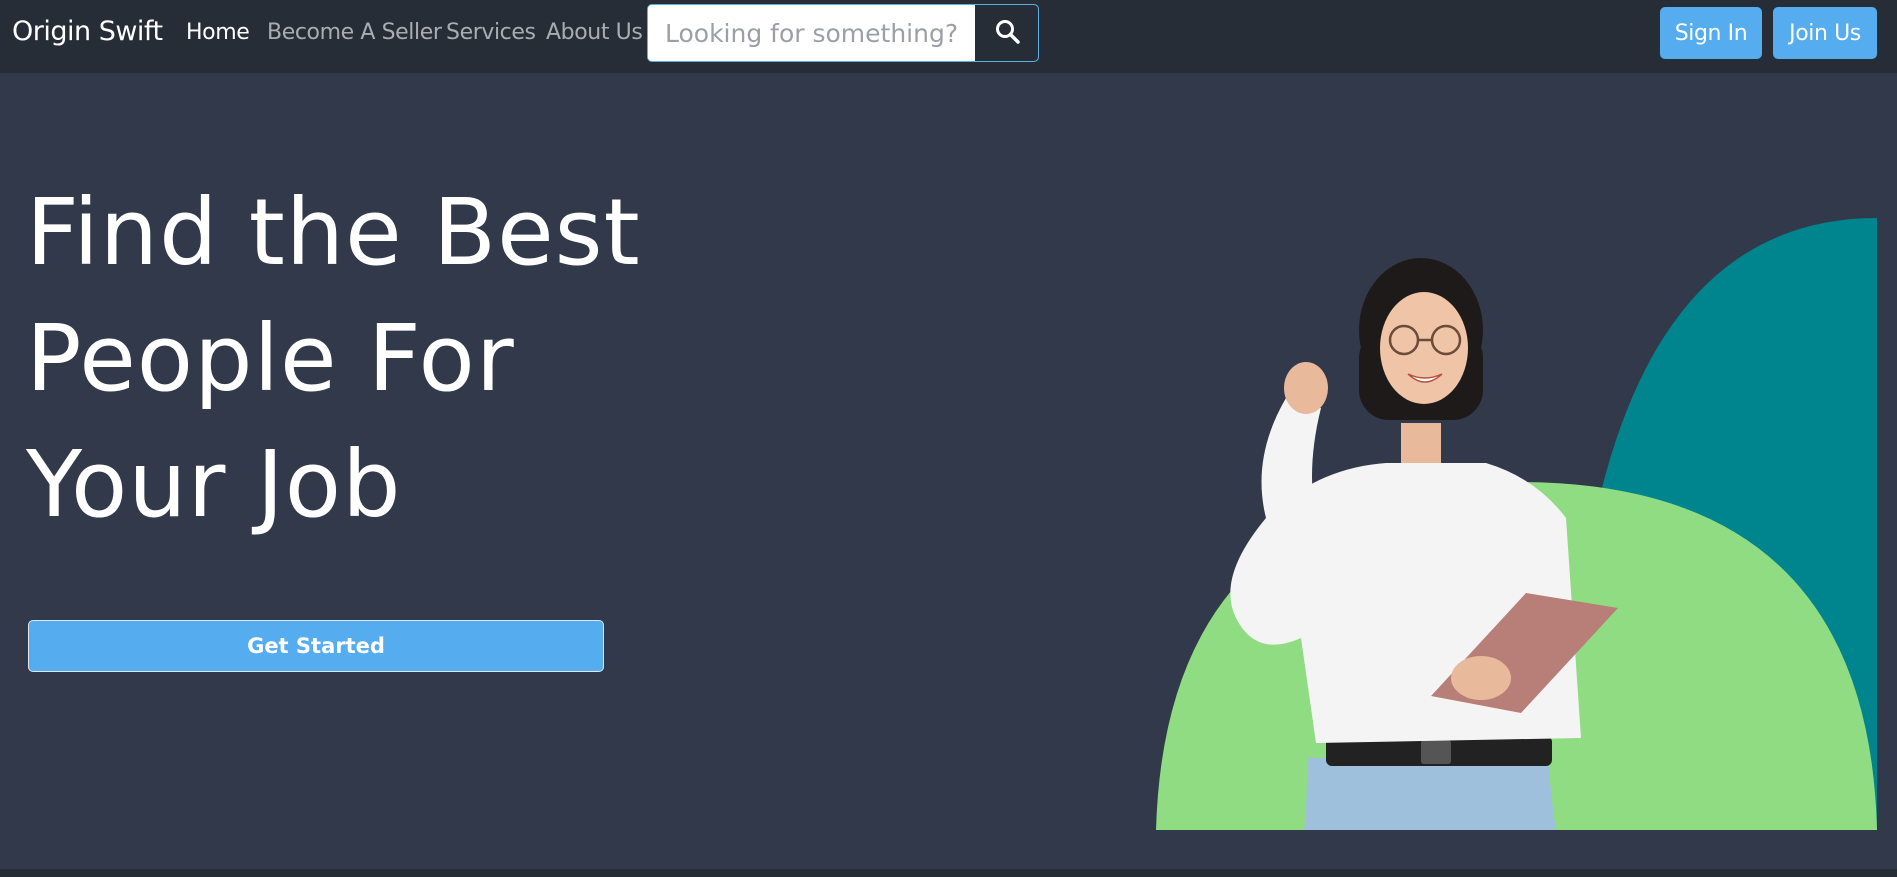  Describe the element at coordinates (491, 32) in the screenshot. I see `nav-services: Services` at that location.